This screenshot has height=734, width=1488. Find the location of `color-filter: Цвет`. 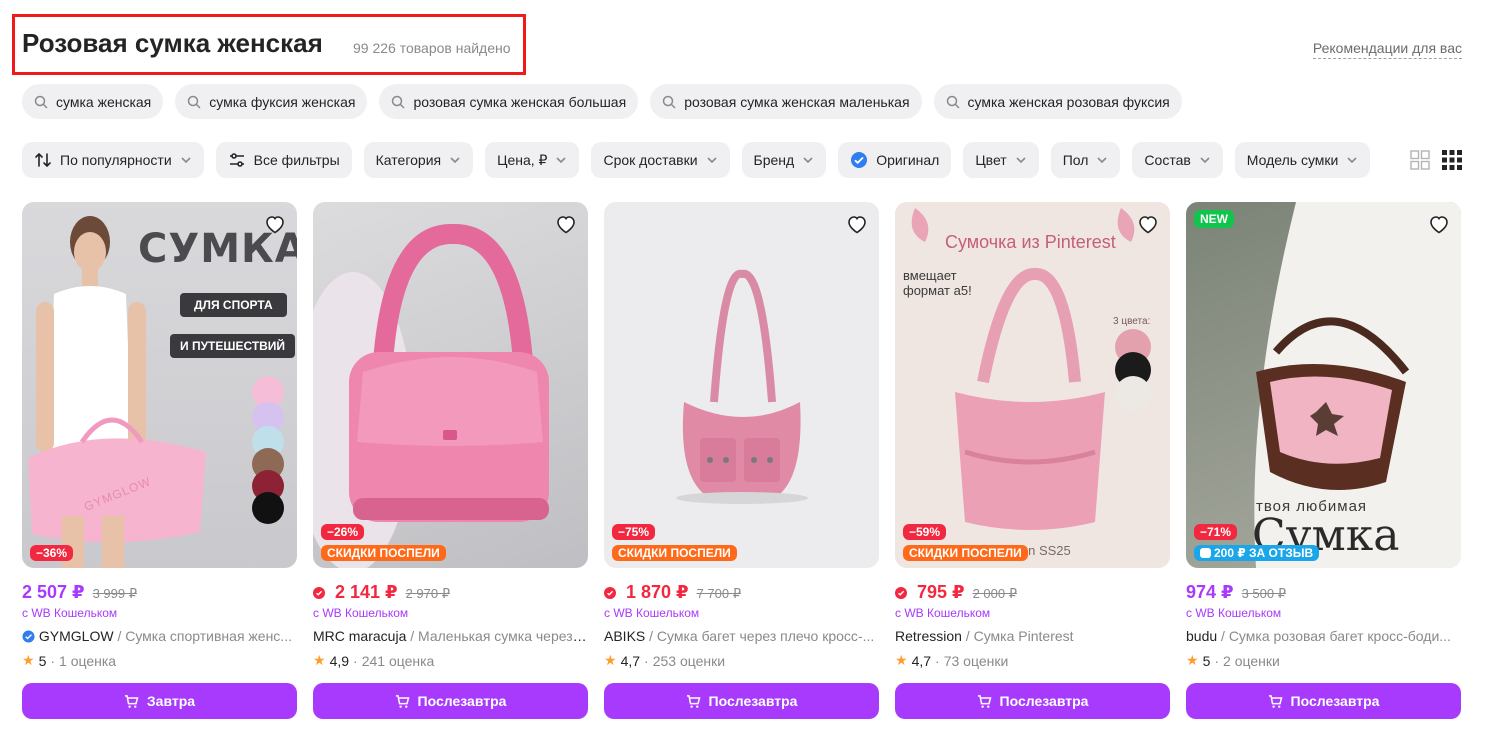

color-filter: Цвет is located at coordinates (1001, 160).